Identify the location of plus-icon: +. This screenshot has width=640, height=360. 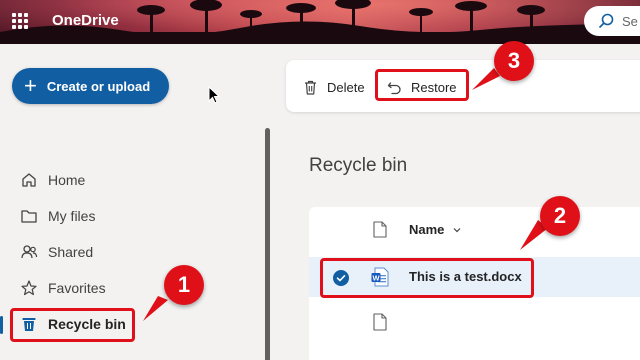
(30, 85).